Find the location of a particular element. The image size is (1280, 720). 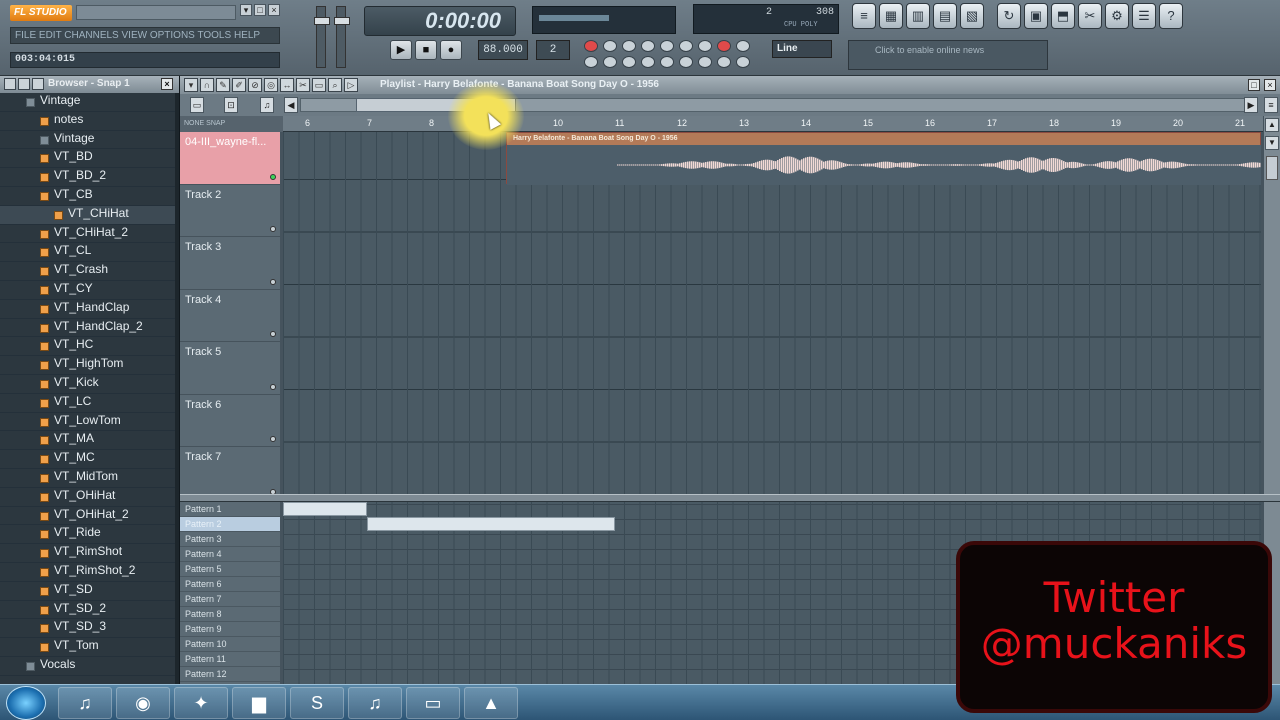

browser-scrollbar is located at coordinates (177, 388).